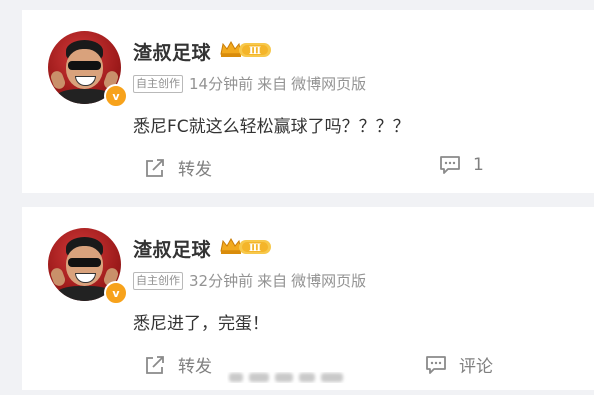 This screenshot has width=594, height=395. What do you see at coordinates (221, 83) in the screenshot?
I see `post-time: 14分钟前` at bounding box center [221, 83].